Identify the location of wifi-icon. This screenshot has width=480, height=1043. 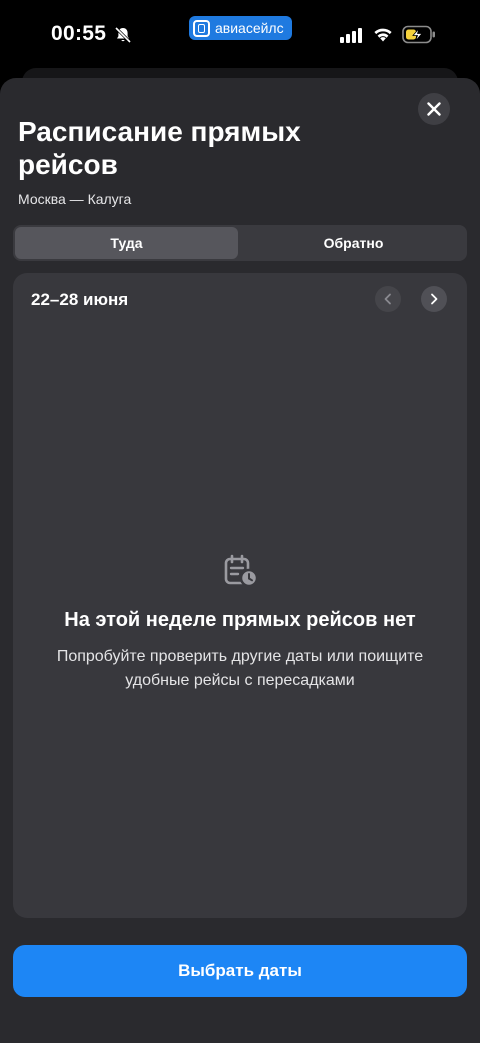
(383, 35).